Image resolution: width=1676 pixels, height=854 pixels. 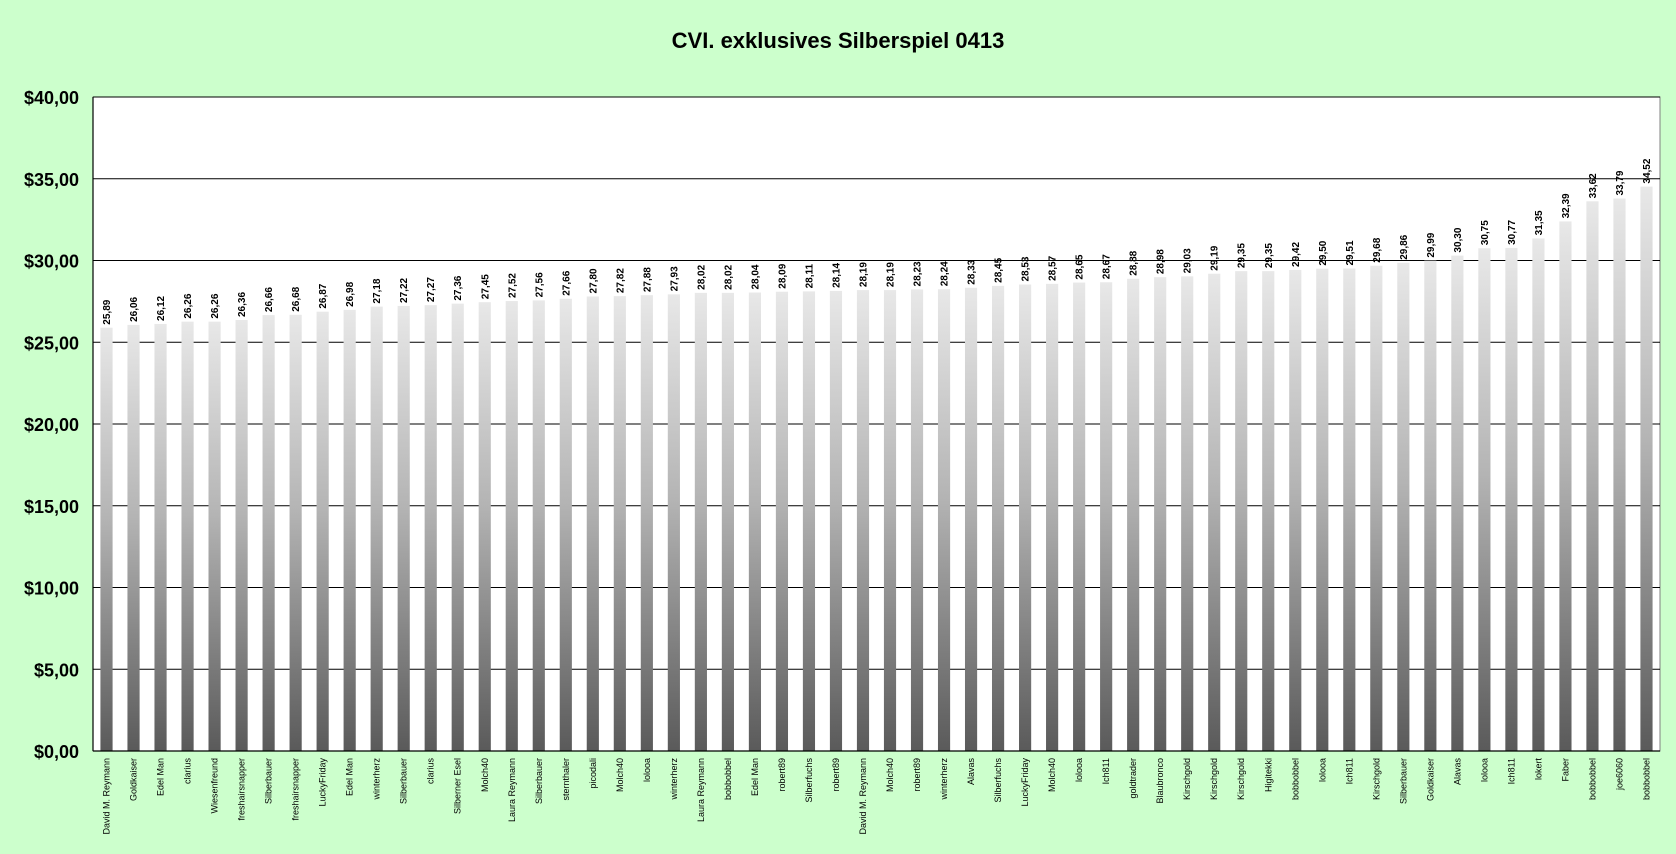 What do you see at coordinates (431, 289) in the screenshot?
I see `data-label: 27,27` at bounding box center [431, 289].